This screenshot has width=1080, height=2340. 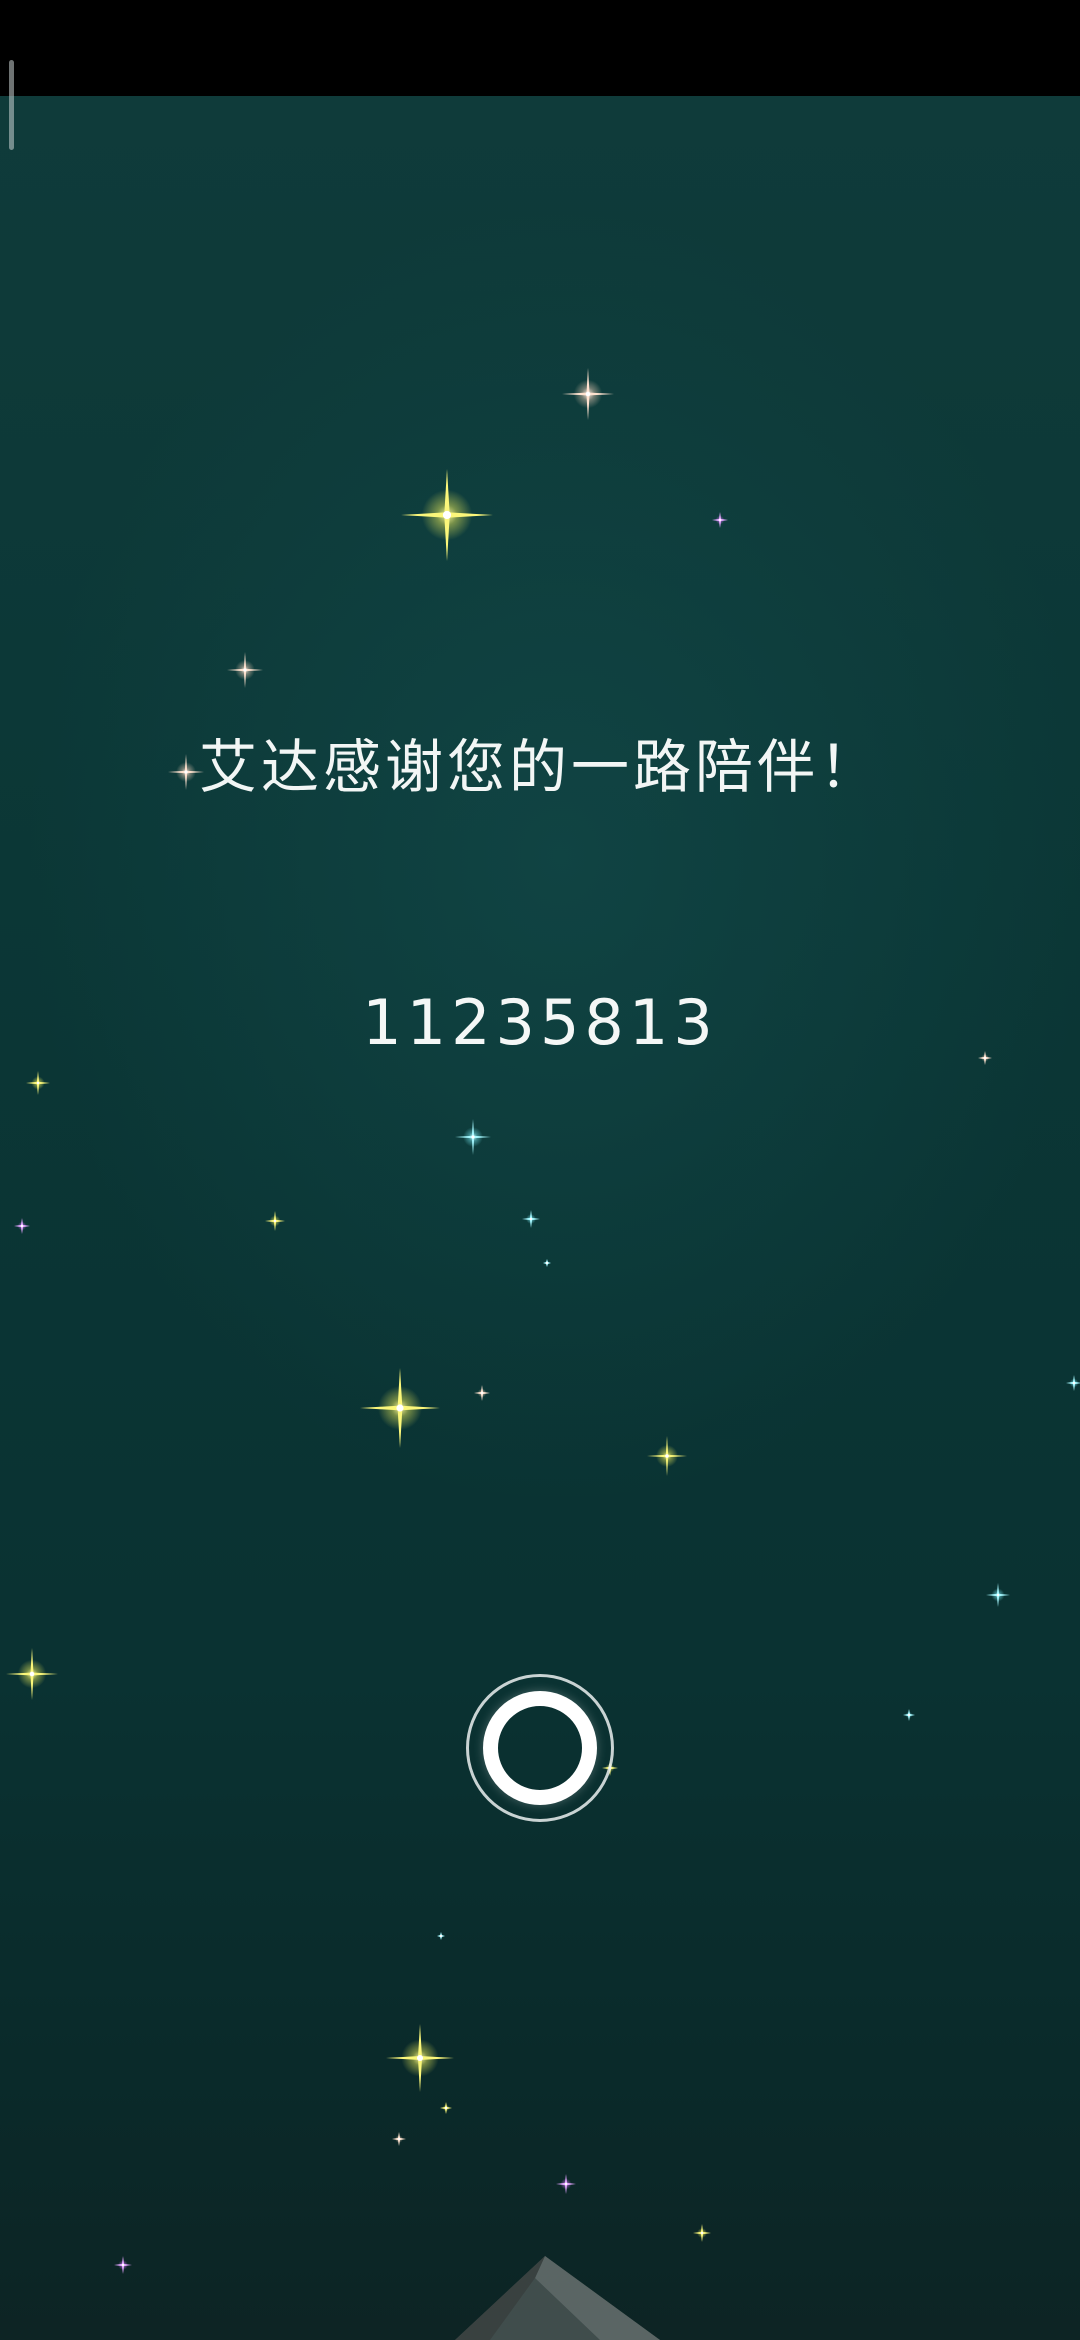 What do you see at coordinates (539, 767) in the screenshot?
I see `thanks-message: 艾达感谢您的一路陪伴！` at bounding box center [539, 767].